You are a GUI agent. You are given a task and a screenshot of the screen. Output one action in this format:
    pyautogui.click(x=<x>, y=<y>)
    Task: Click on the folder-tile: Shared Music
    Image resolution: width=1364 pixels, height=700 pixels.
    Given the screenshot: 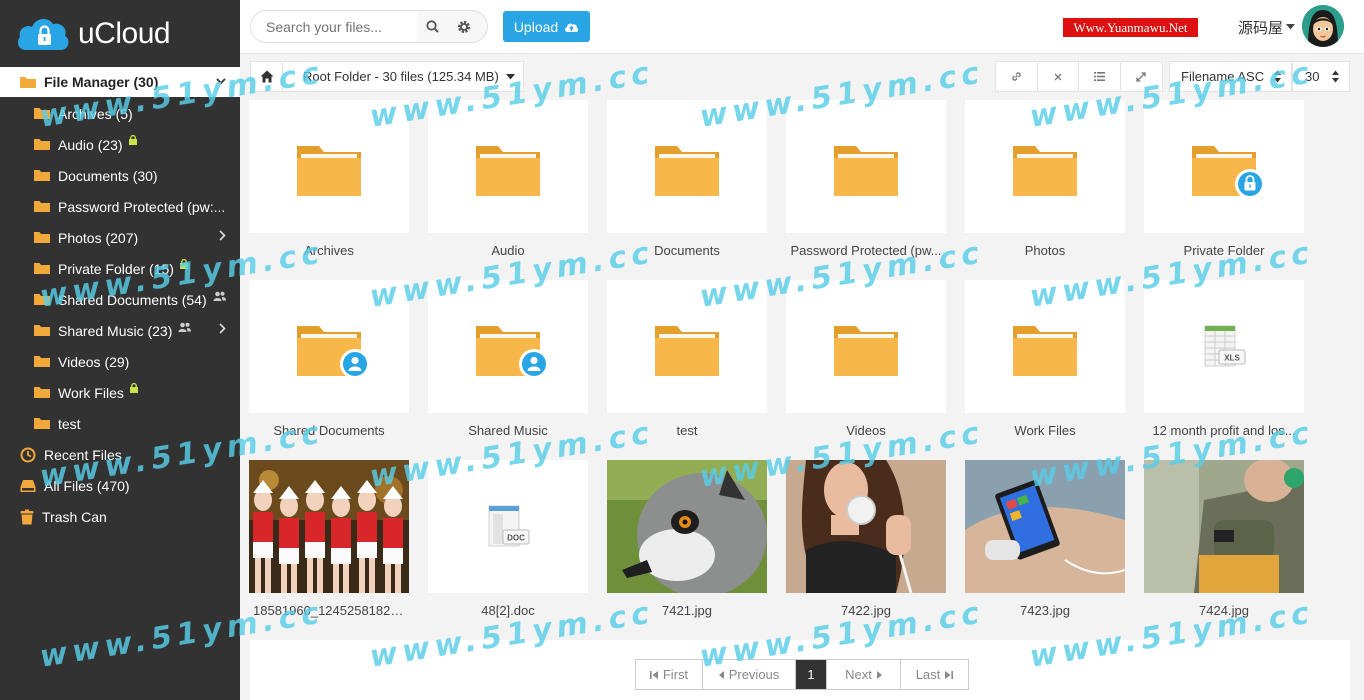 What is the action you would take?
    pyautogui.click(x=508, y=362)
    